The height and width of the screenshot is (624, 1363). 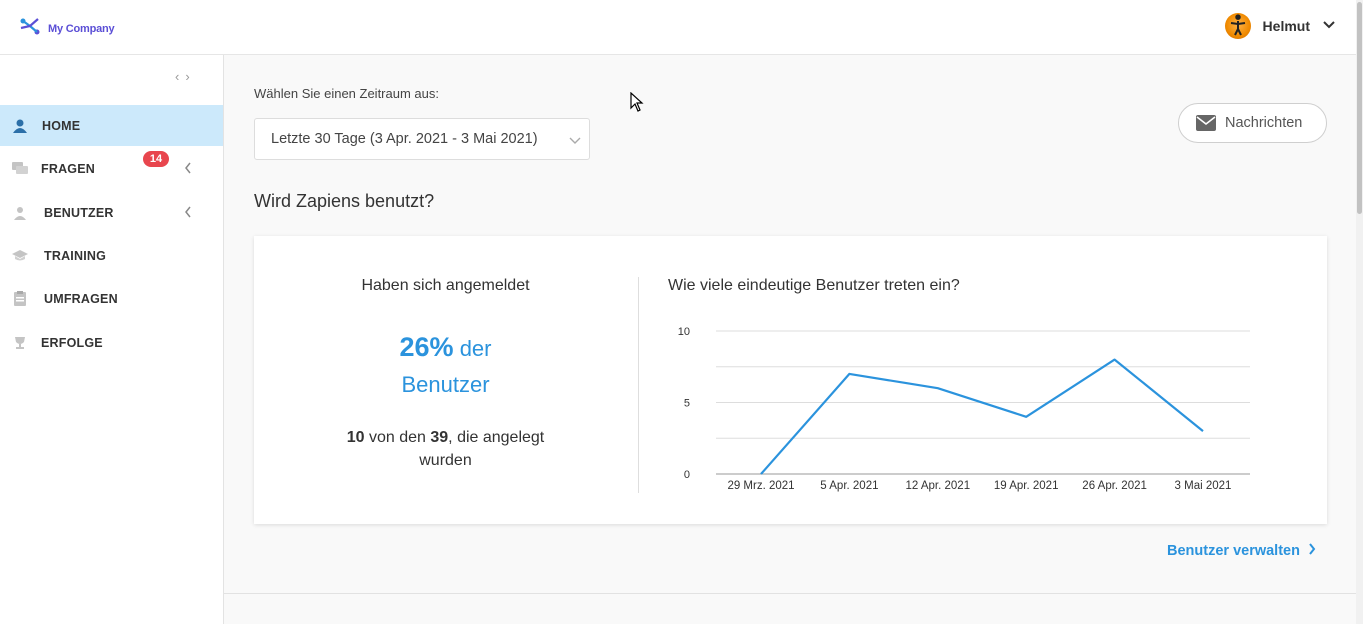 I want to click on x-tick-label: 19 Apr. 2021, so click(x=1026, y=486).